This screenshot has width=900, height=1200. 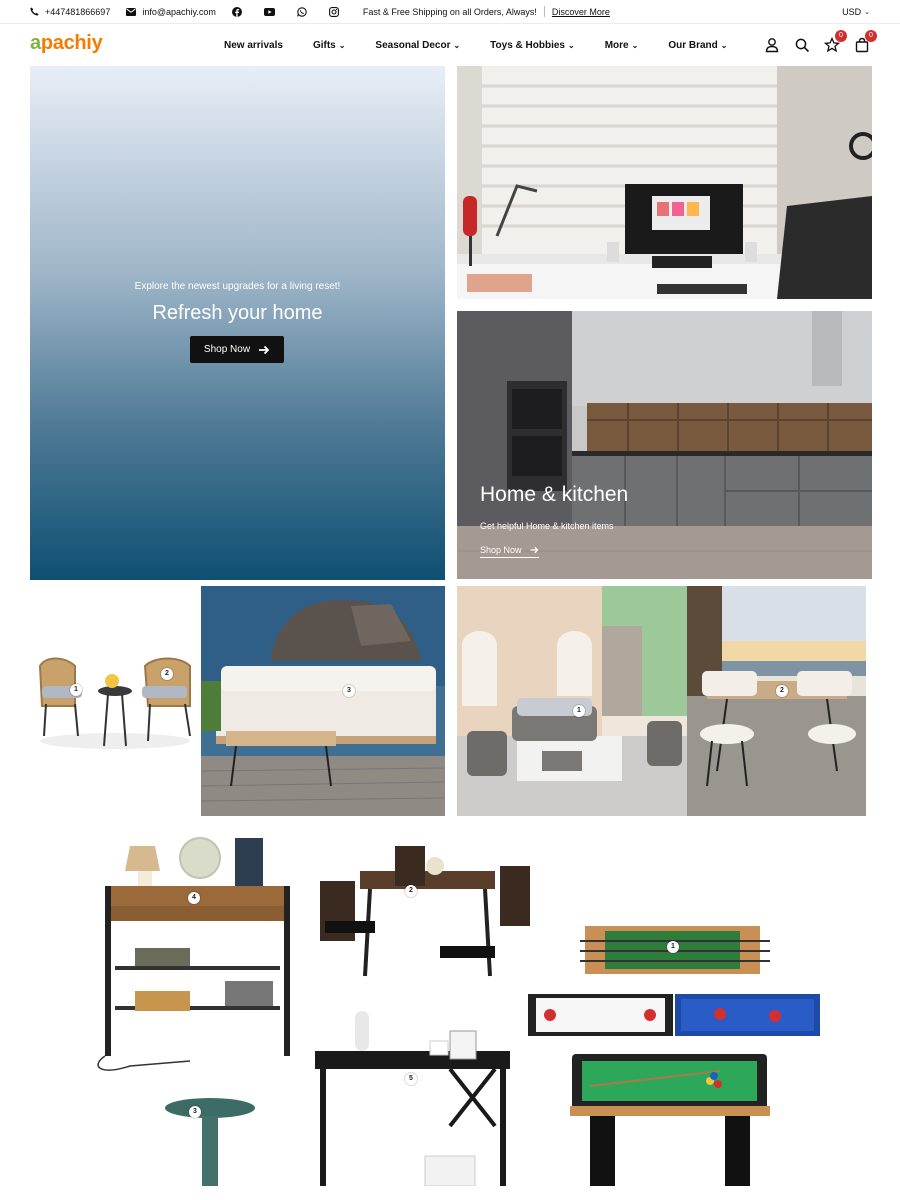 What do you see at coordinates (179, 11) in the screenshot?
I see `email-address: info@apachiy.com` at bounding box center [179, 11].